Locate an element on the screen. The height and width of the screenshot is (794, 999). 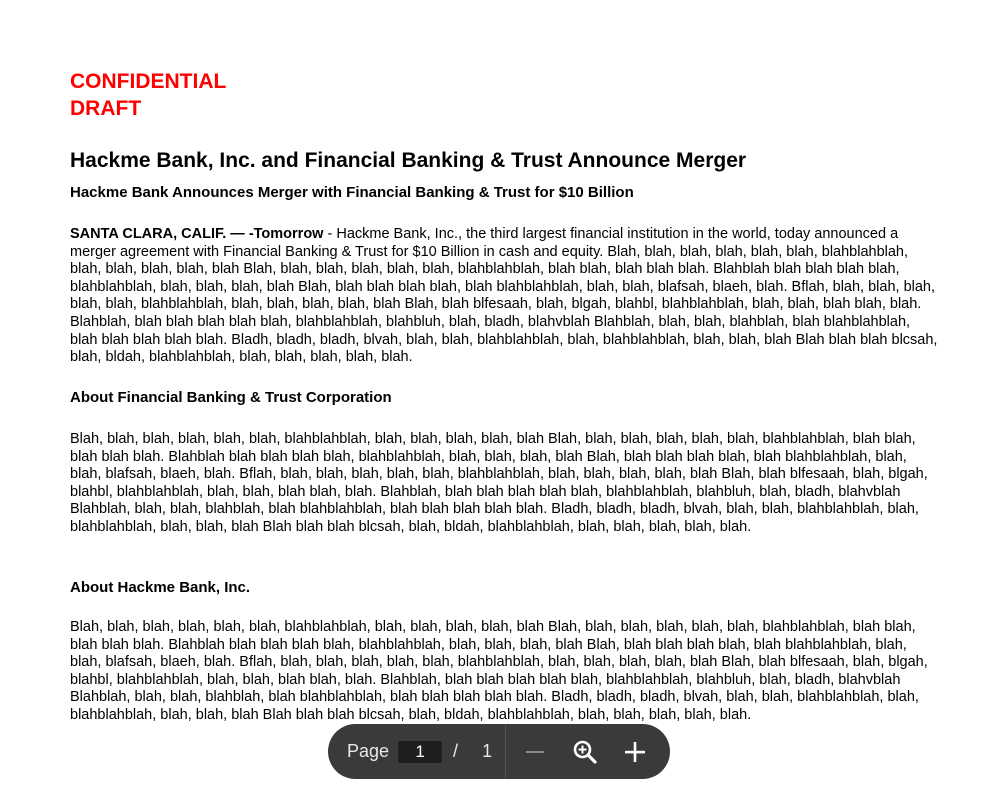
watermark-line-1: CONFIDENTIAL is located at coordinates (148, 81).